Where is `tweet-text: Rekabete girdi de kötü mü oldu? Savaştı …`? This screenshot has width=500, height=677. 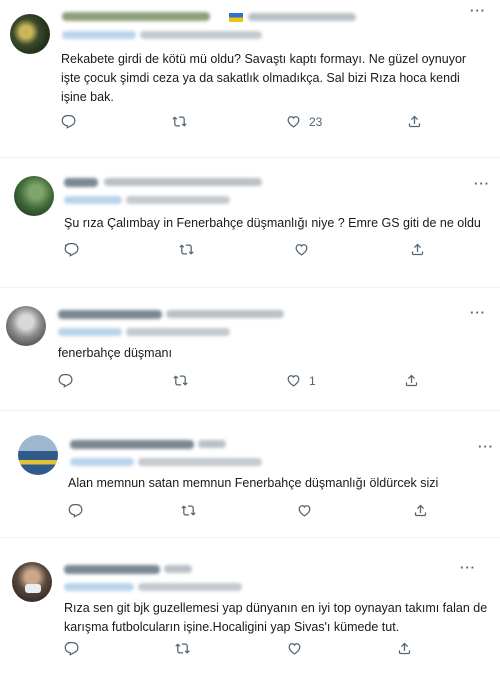
tweet-text: Rekabete girdi de kötü mü oldu? Savaştı … is located at coordinates (264, 78).